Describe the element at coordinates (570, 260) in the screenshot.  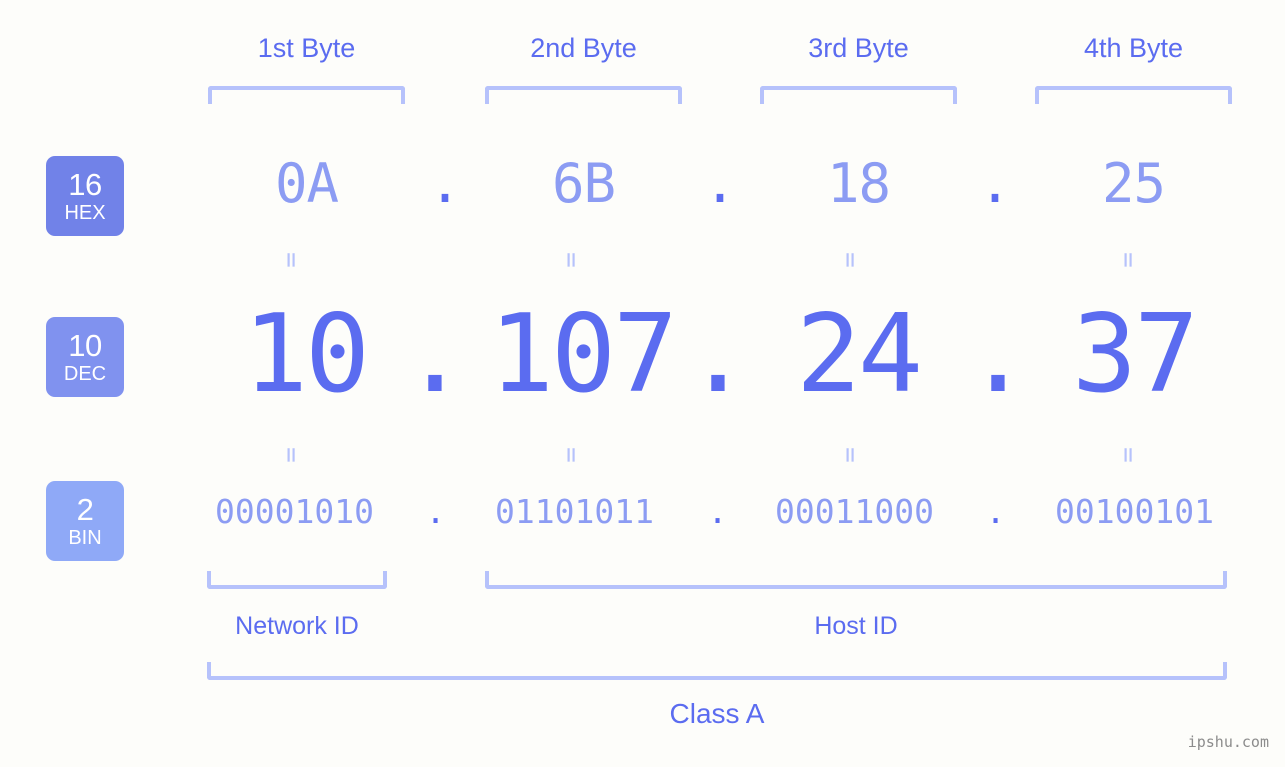
I see `equals-icon-hex-dec-2: =` at that location.